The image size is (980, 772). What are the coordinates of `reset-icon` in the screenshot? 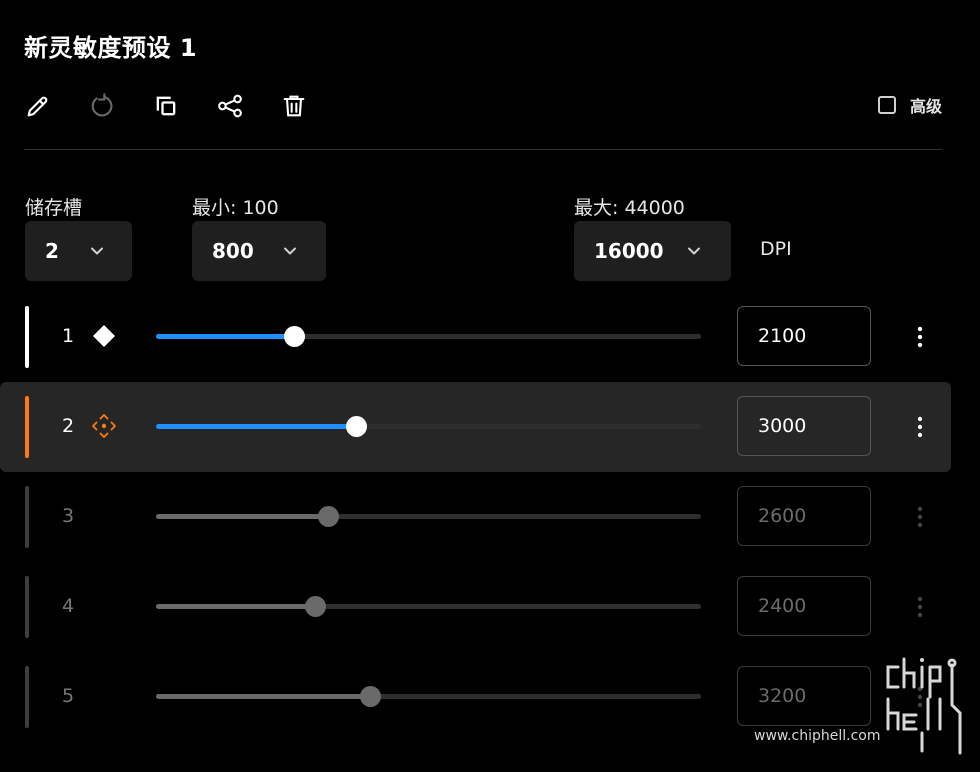 It's located at (102, 105).